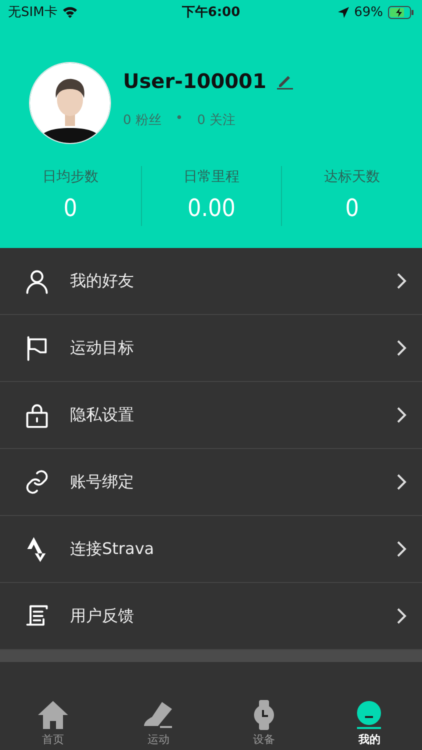  I want to click on battery-icon, so click(401, 12).